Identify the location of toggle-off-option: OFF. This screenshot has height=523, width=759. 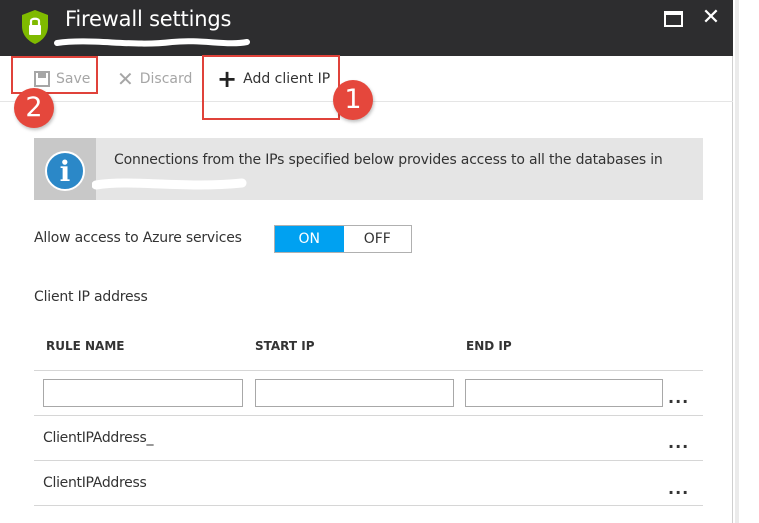
(377, 239).